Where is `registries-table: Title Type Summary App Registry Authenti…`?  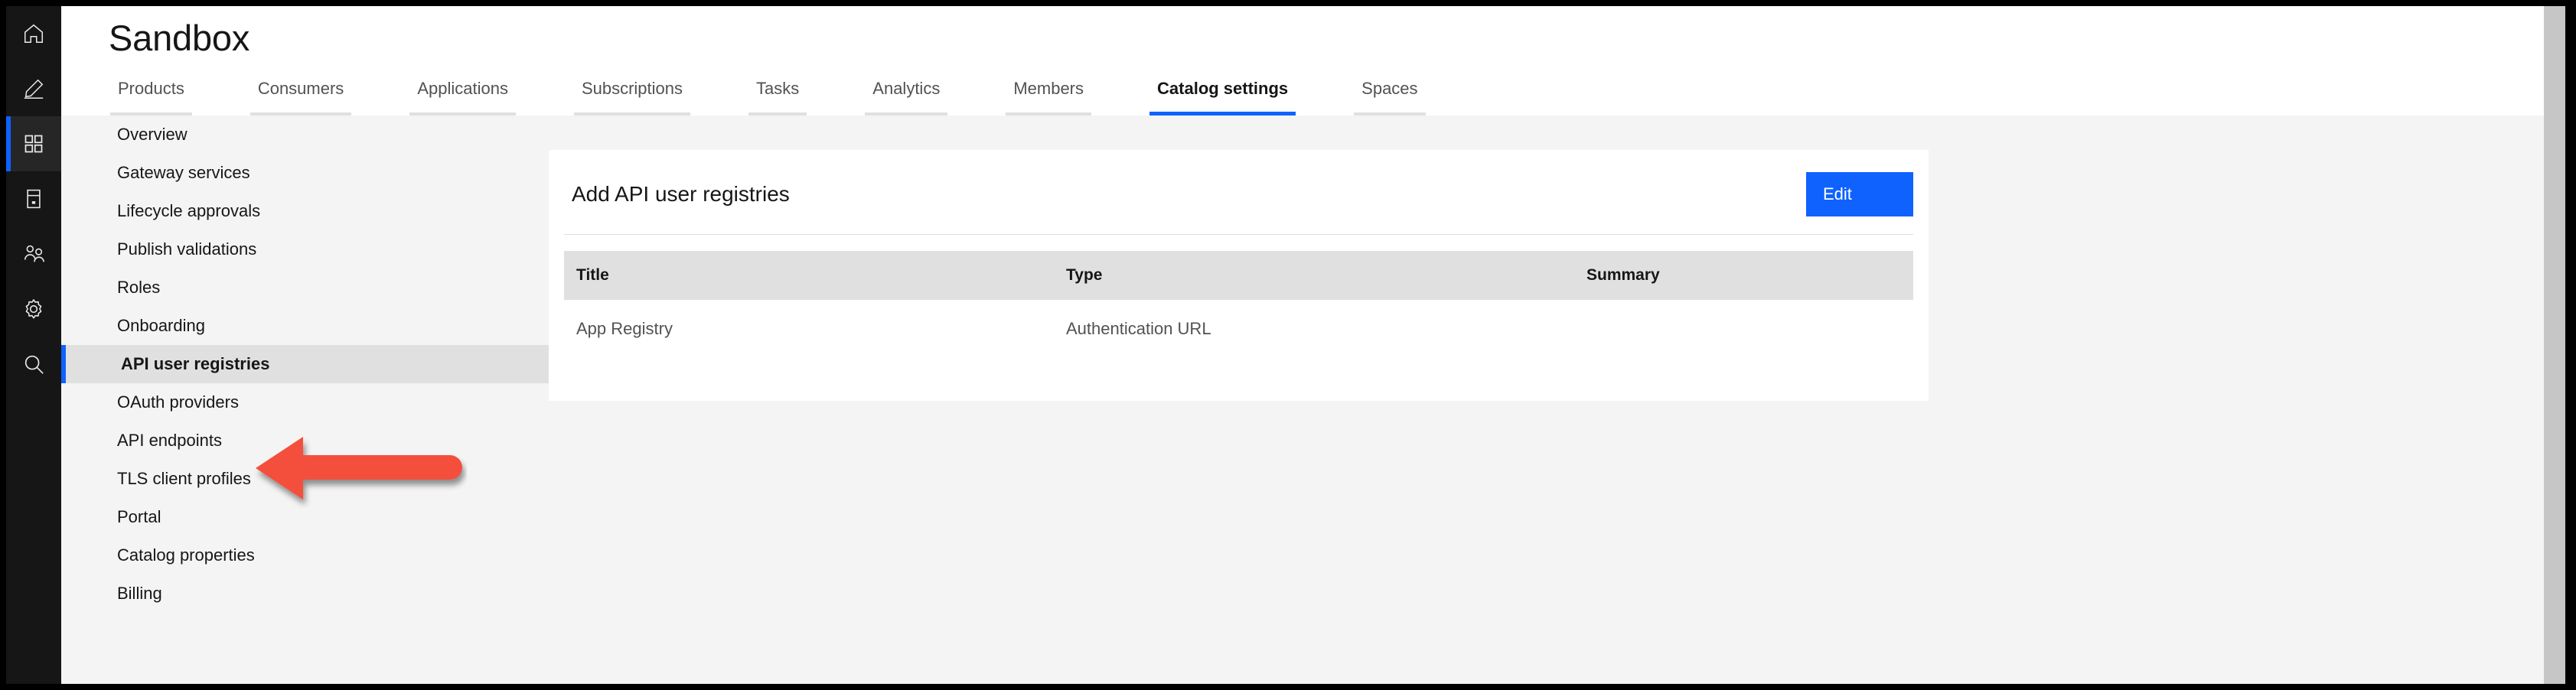
registries-table: Title Type Summary App Registry Authenti… is located at coordinates (1238, 305).